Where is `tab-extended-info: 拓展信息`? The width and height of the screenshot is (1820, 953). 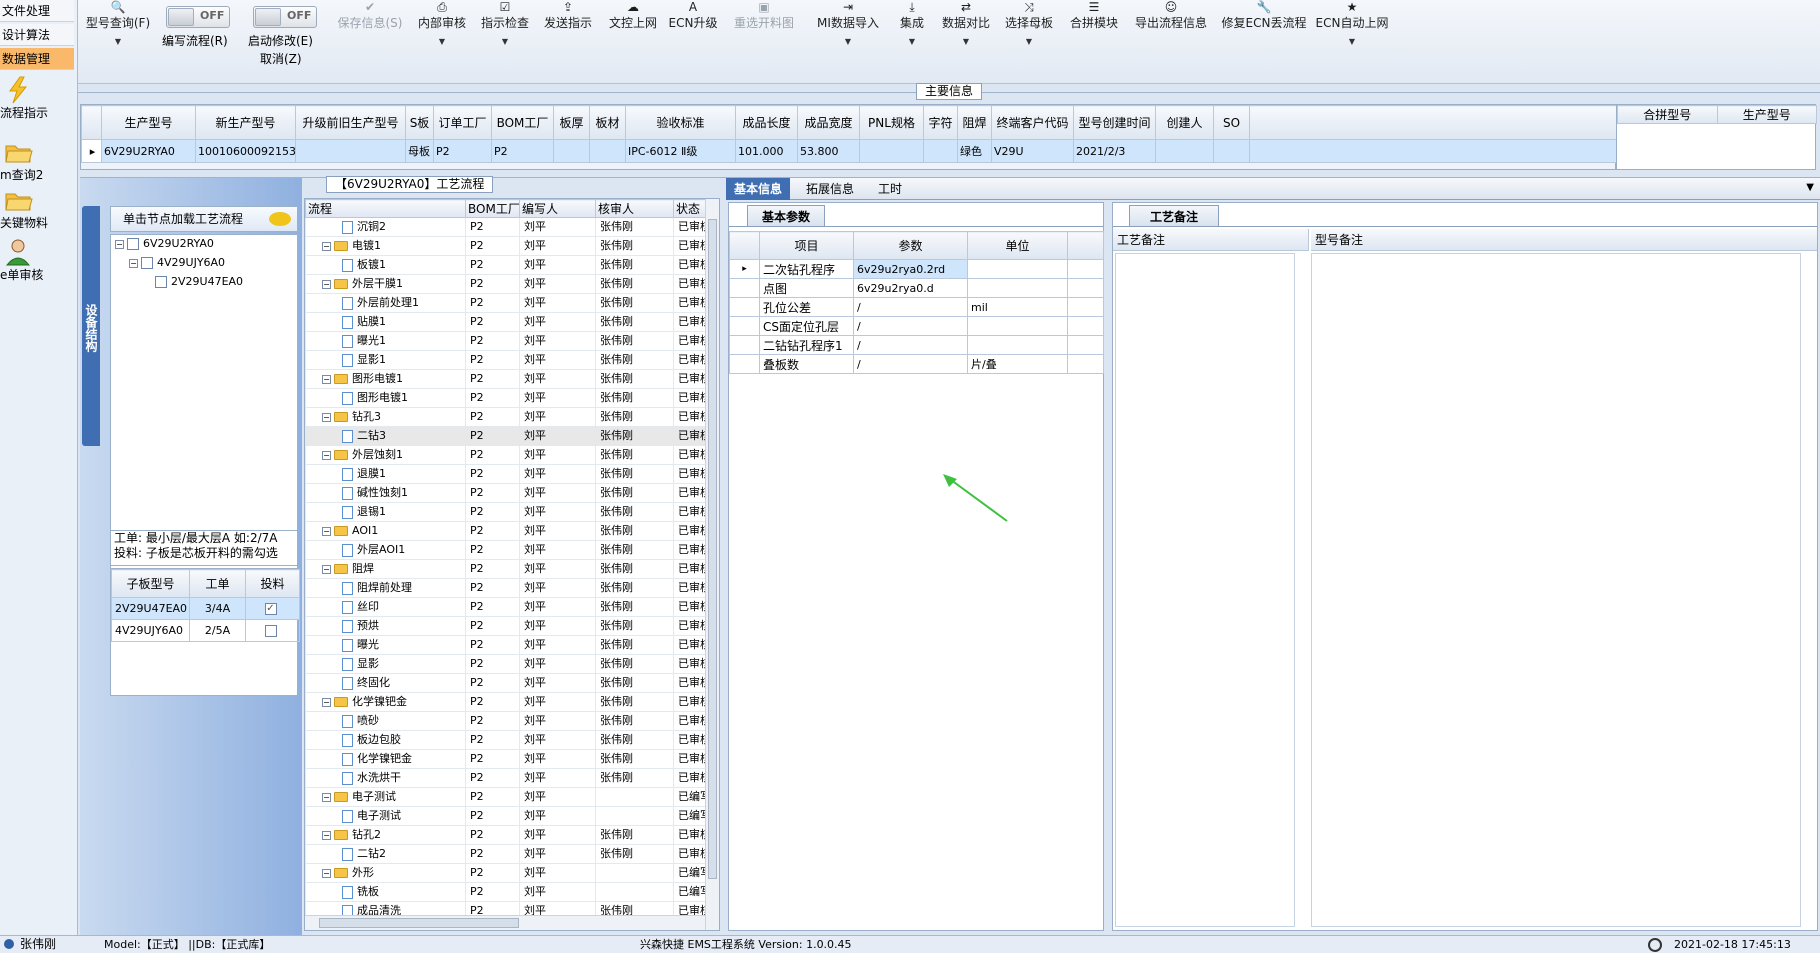 tab-extended-info: 拓展信息 is located at coordinates (830, 189).